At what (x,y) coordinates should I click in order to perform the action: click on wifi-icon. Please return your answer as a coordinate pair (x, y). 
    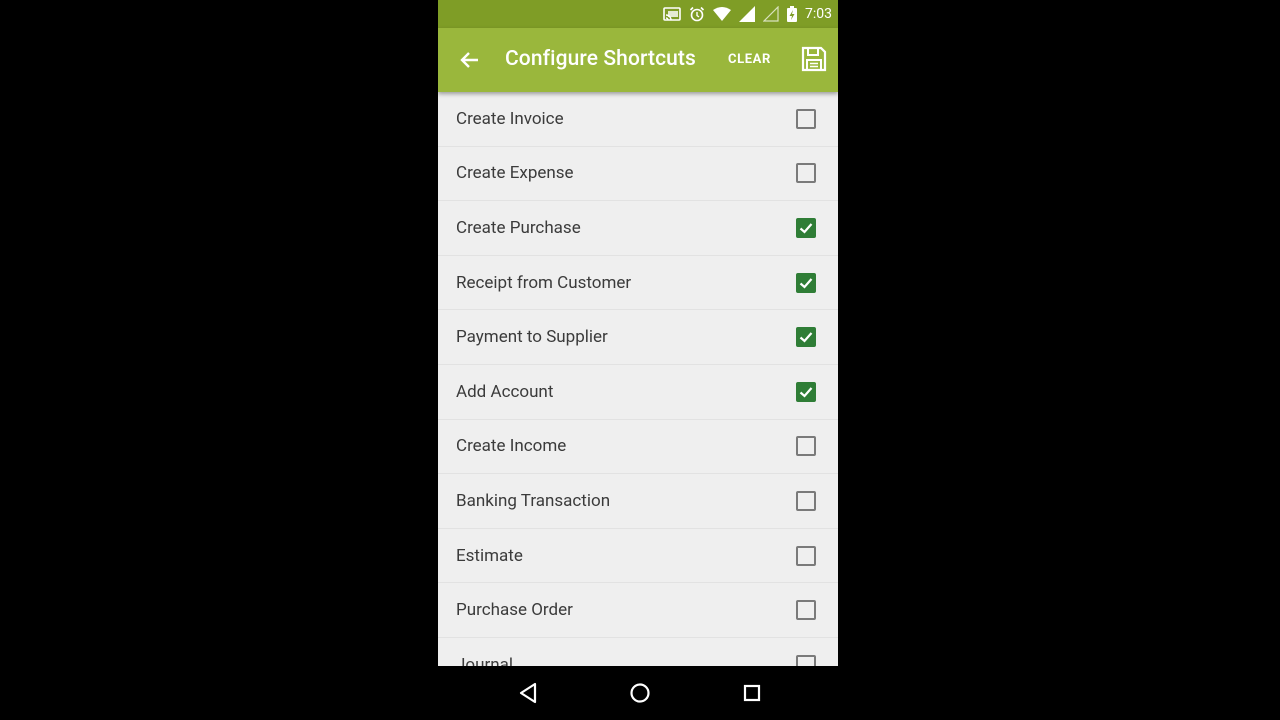
    Looking at the image, I should click on (722, 14).